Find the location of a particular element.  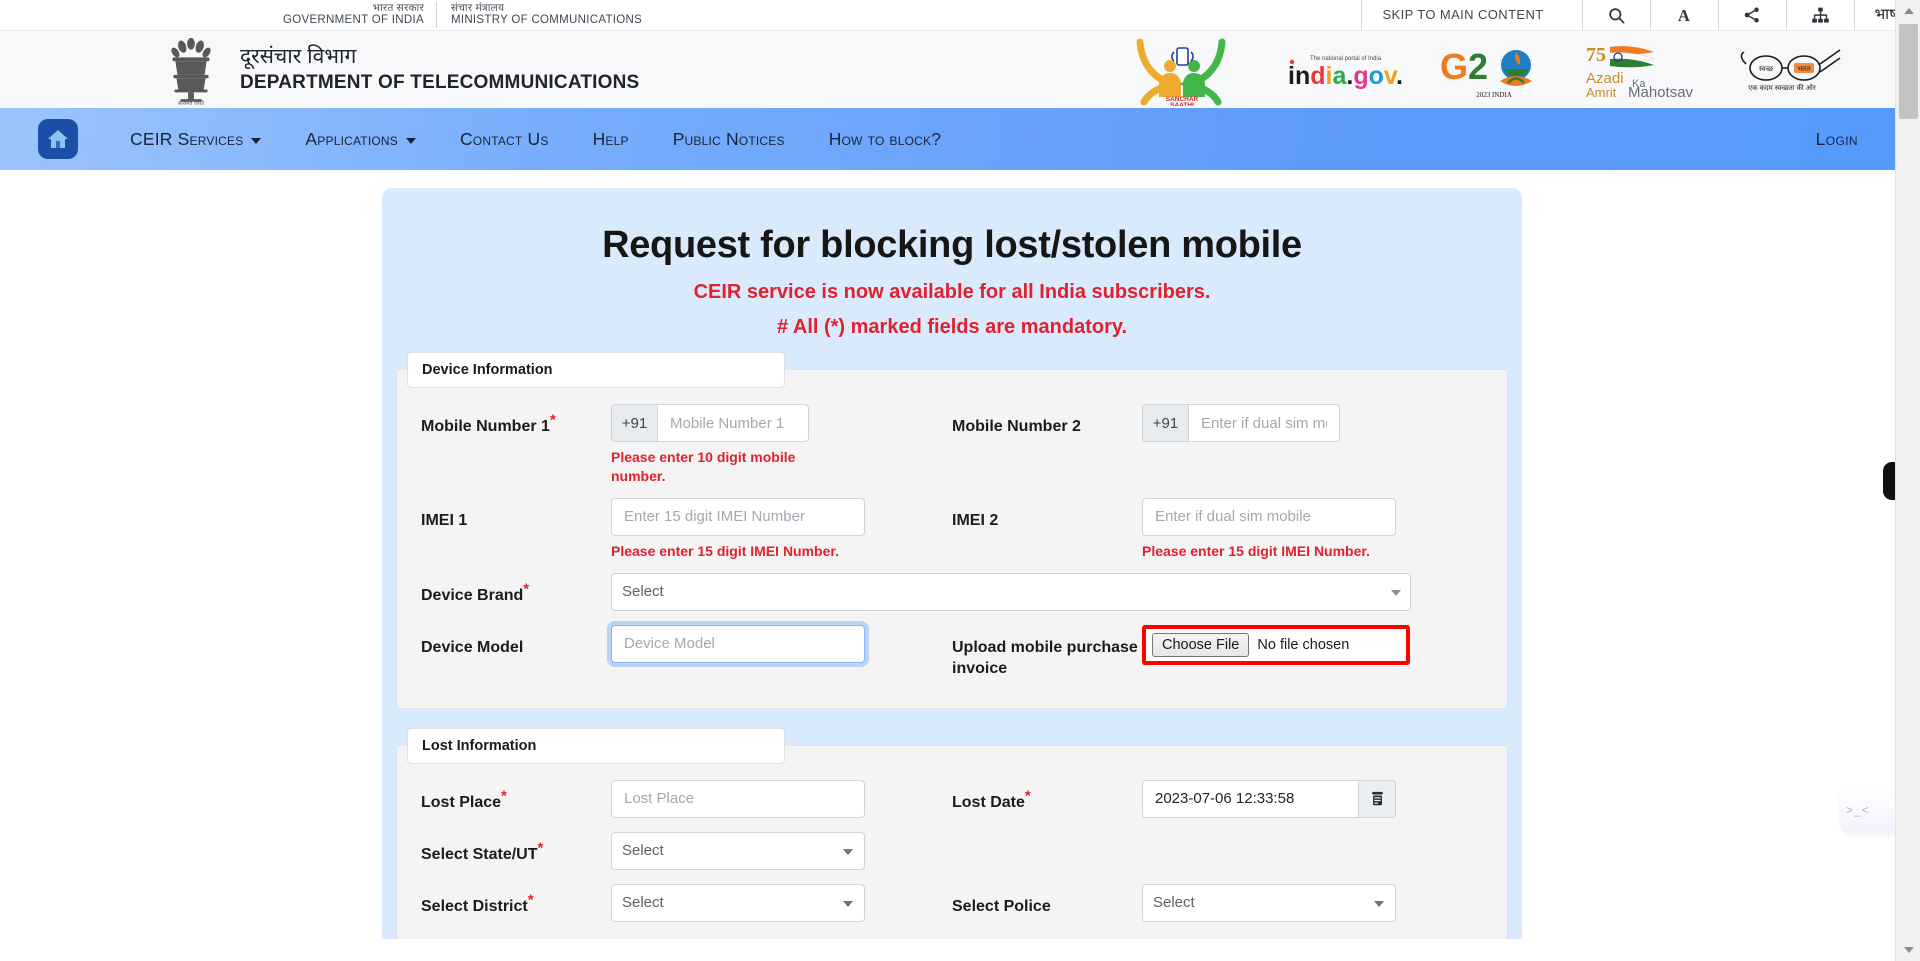

nav-item-help: Help is located at coordinates (611, 139).